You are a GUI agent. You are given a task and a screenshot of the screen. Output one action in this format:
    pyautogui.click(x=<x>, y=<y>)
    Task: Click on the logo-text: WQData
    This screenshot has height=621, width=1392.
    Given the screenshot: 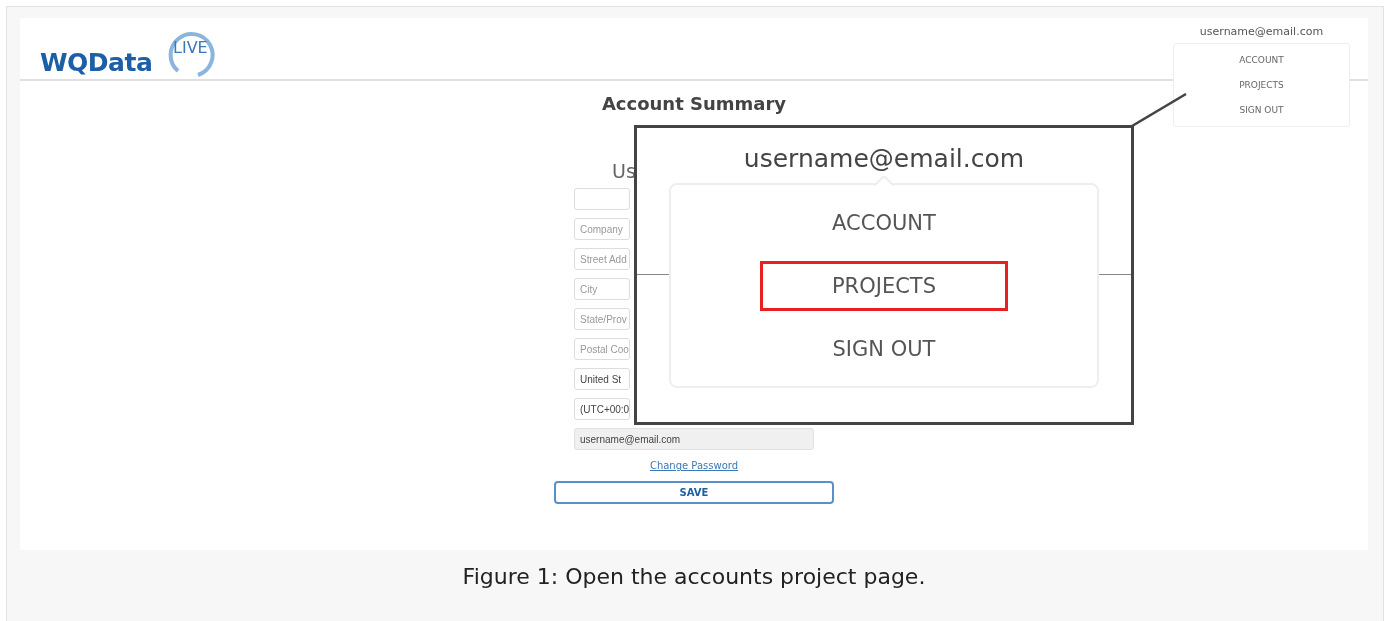 What is the action you would take?
    pyautogui.click(x=96, y=62)
    